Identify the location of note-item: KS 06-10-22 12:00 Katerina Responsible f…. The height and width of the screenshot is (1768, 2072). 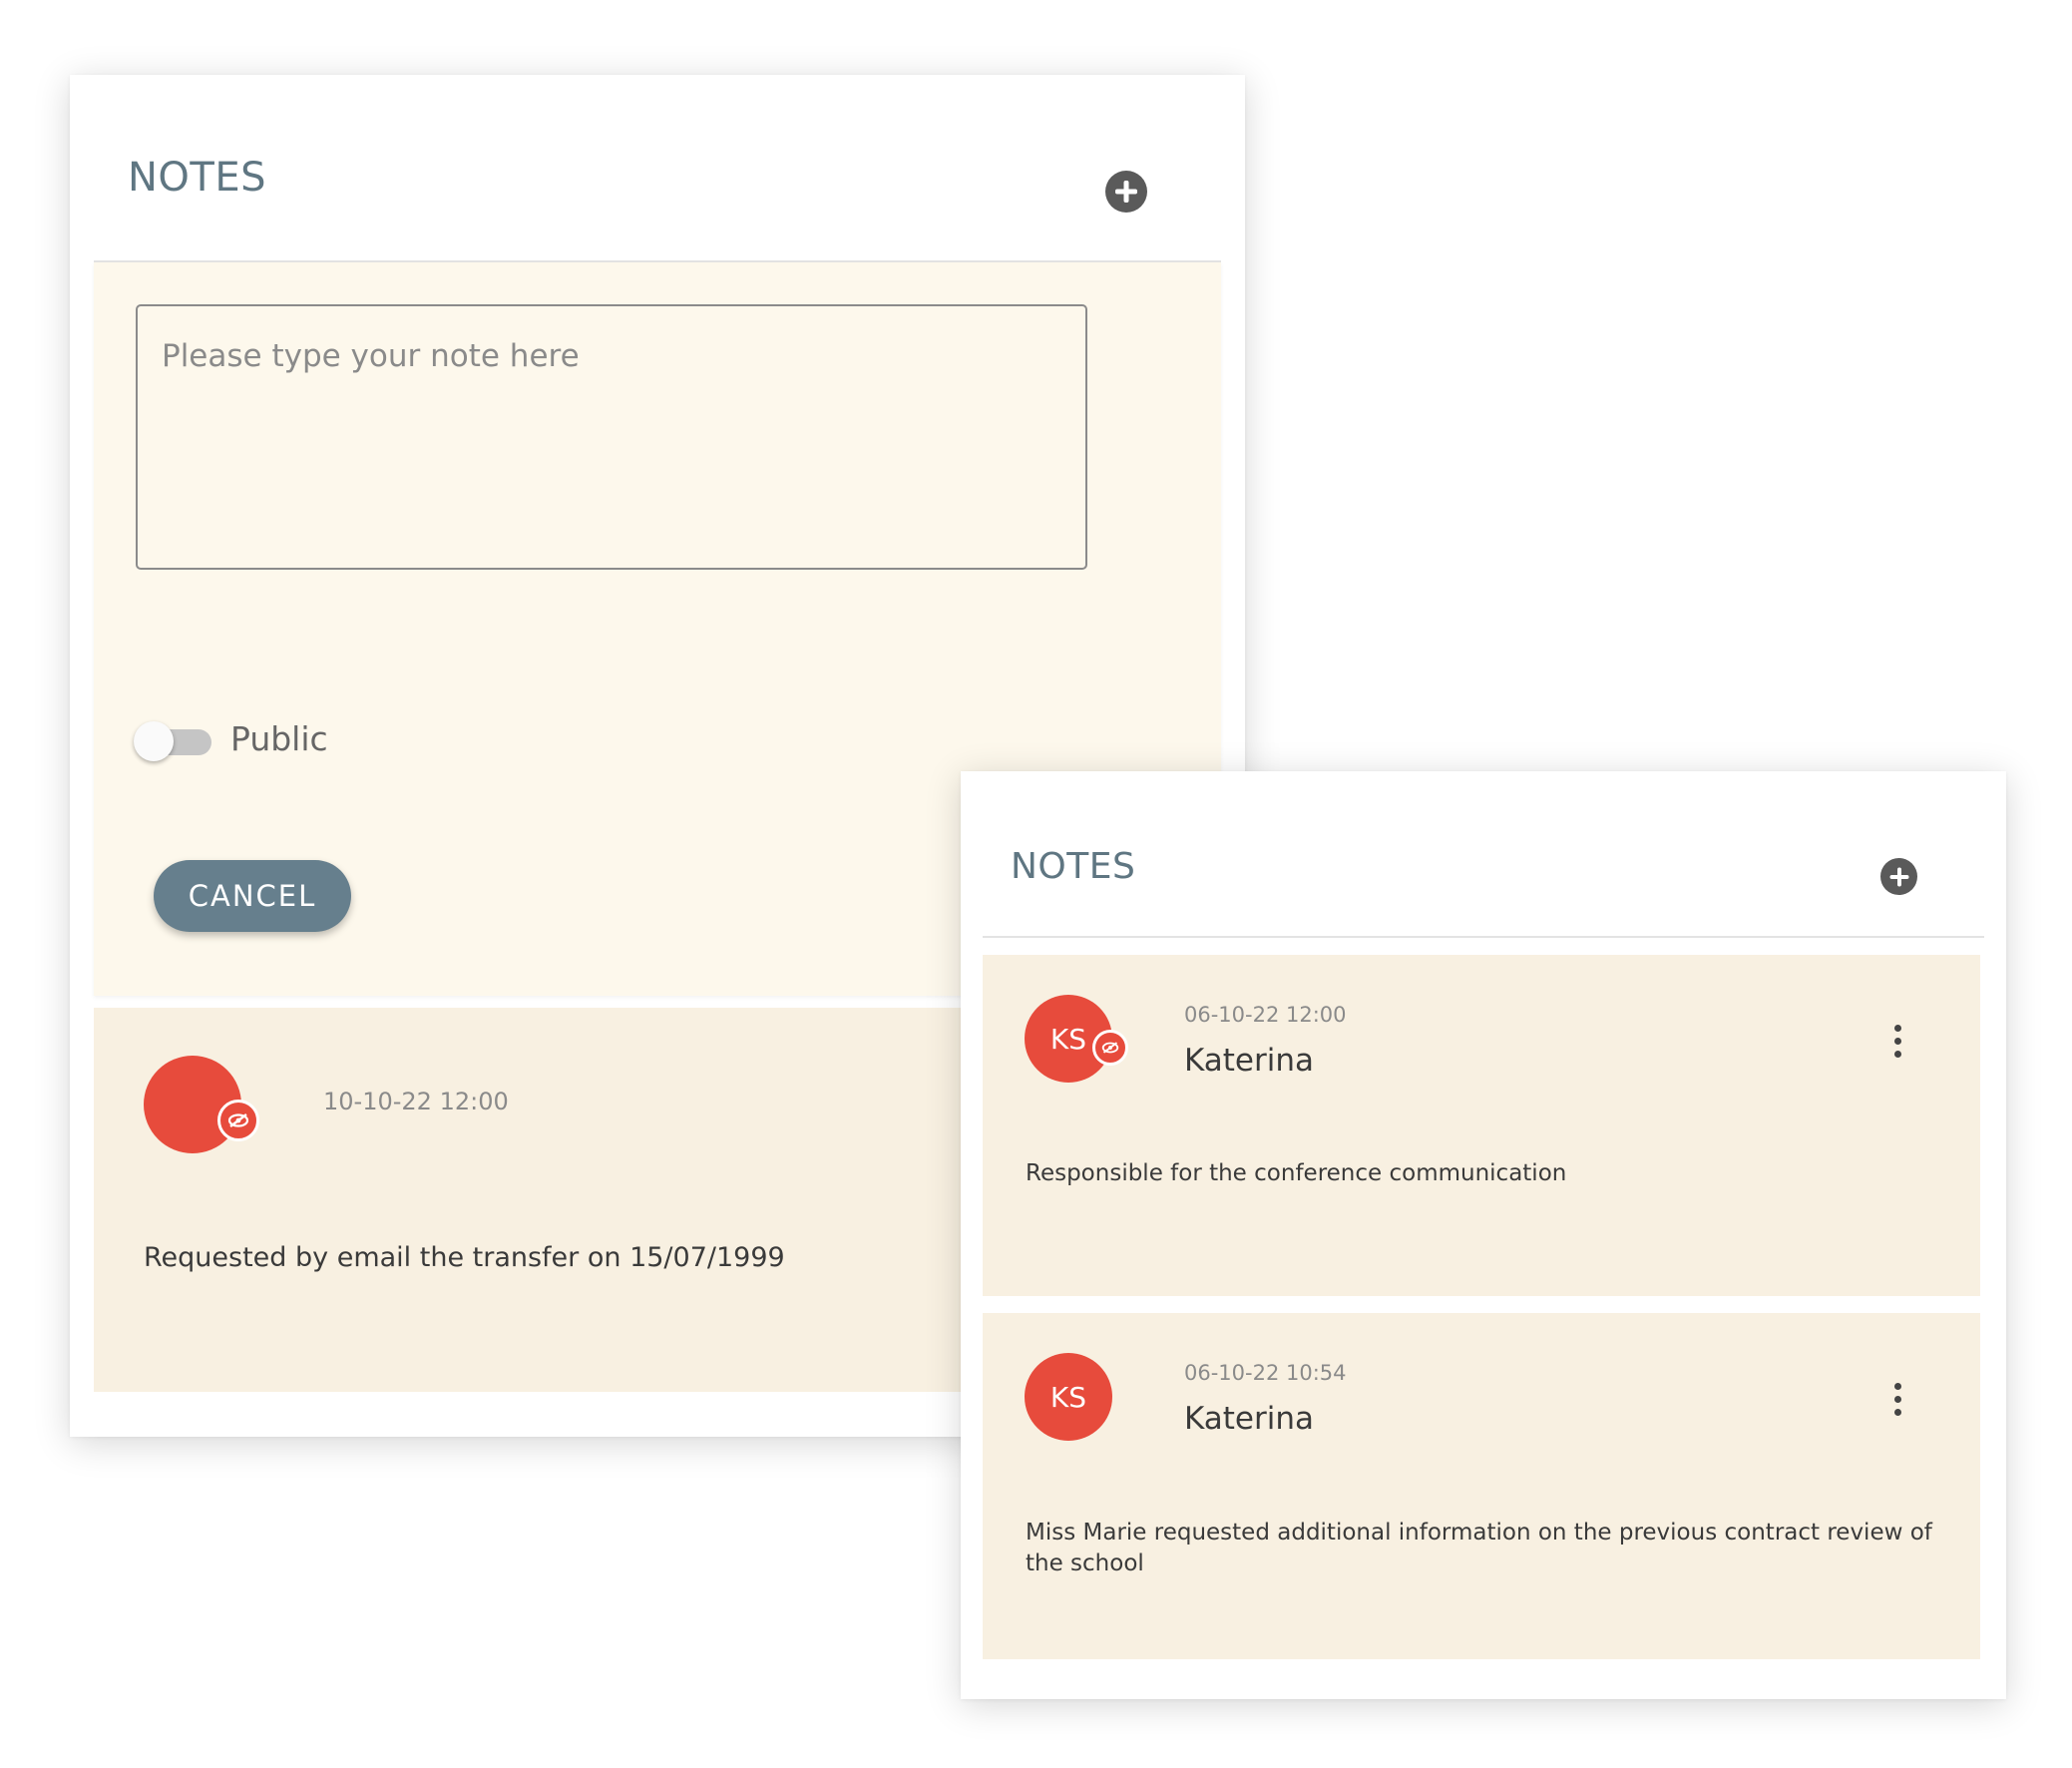
(1481, 1125).